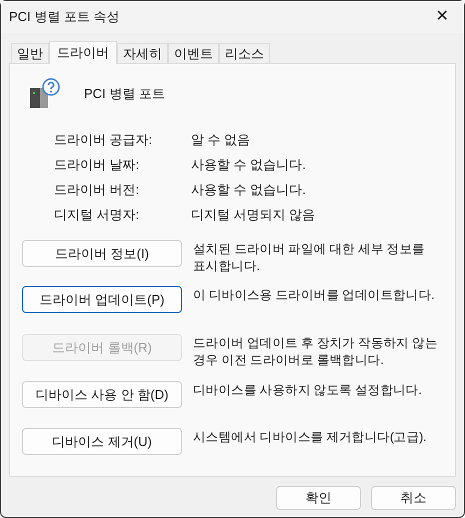 This screenshot has width=465, height=518. I want to click on property-value: 디지털 서명되지 않음, so click(253, 215).